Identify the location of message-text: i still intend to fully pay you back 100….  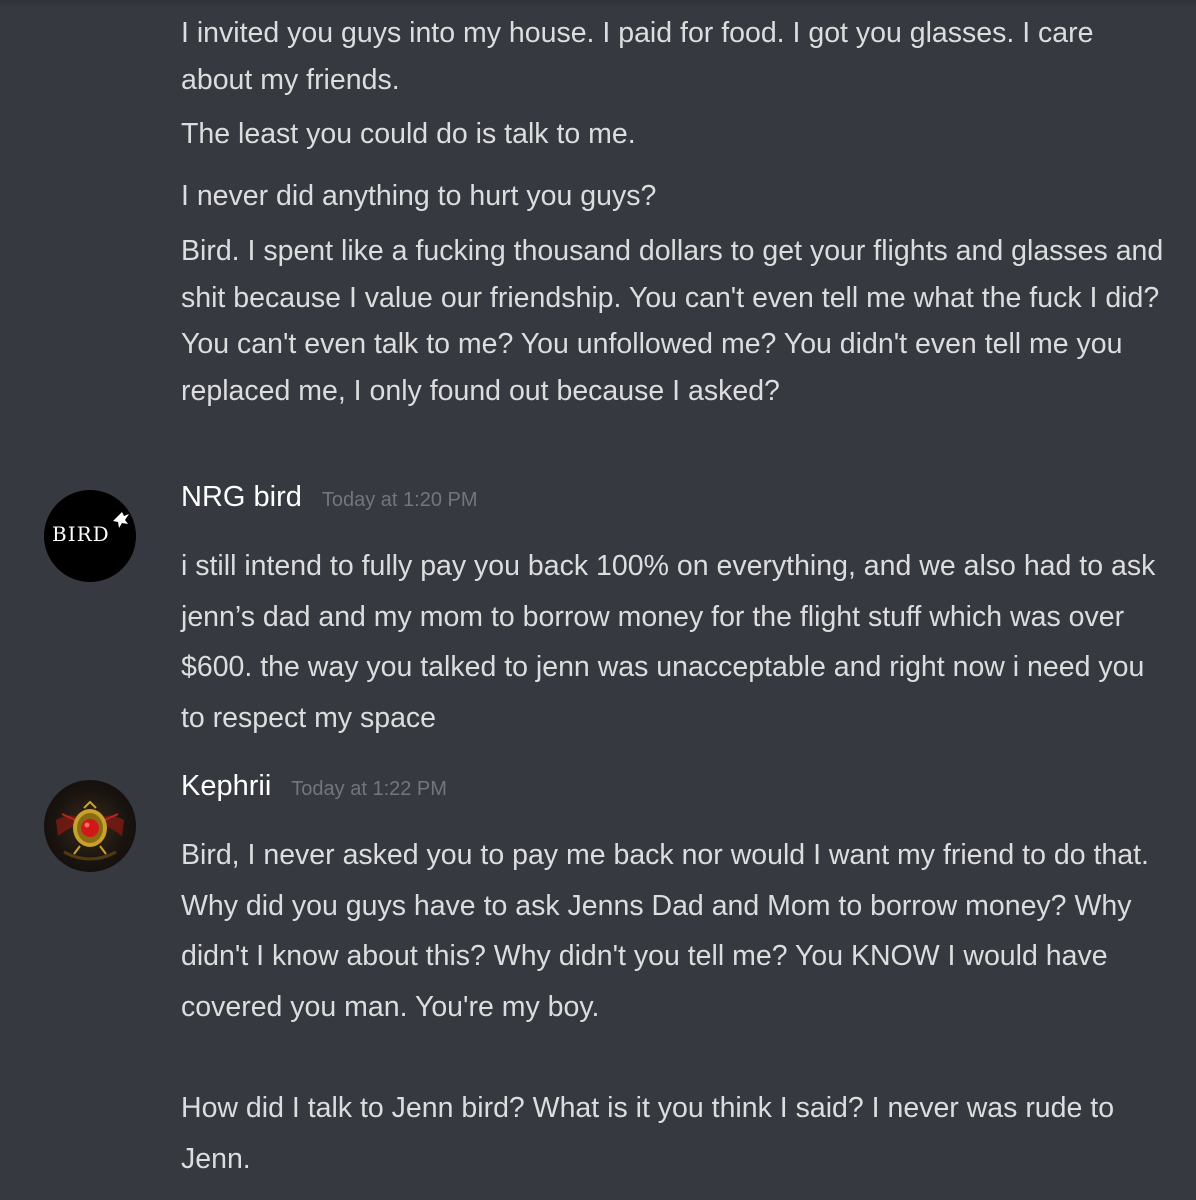
(668, 642).